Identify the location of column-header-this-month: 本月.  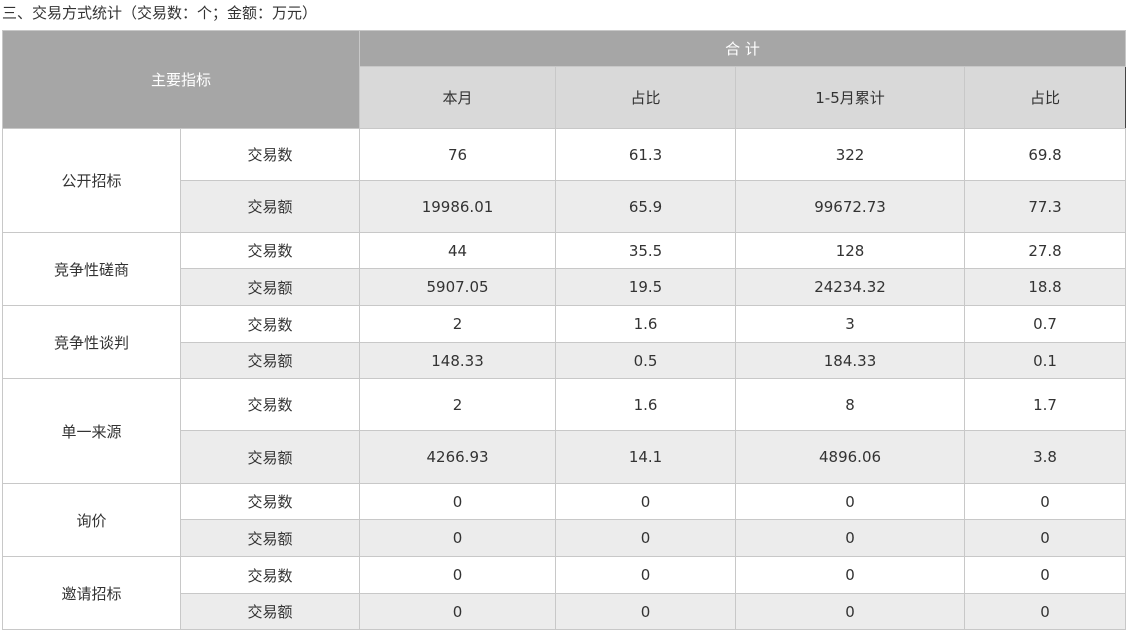
(458, 97).